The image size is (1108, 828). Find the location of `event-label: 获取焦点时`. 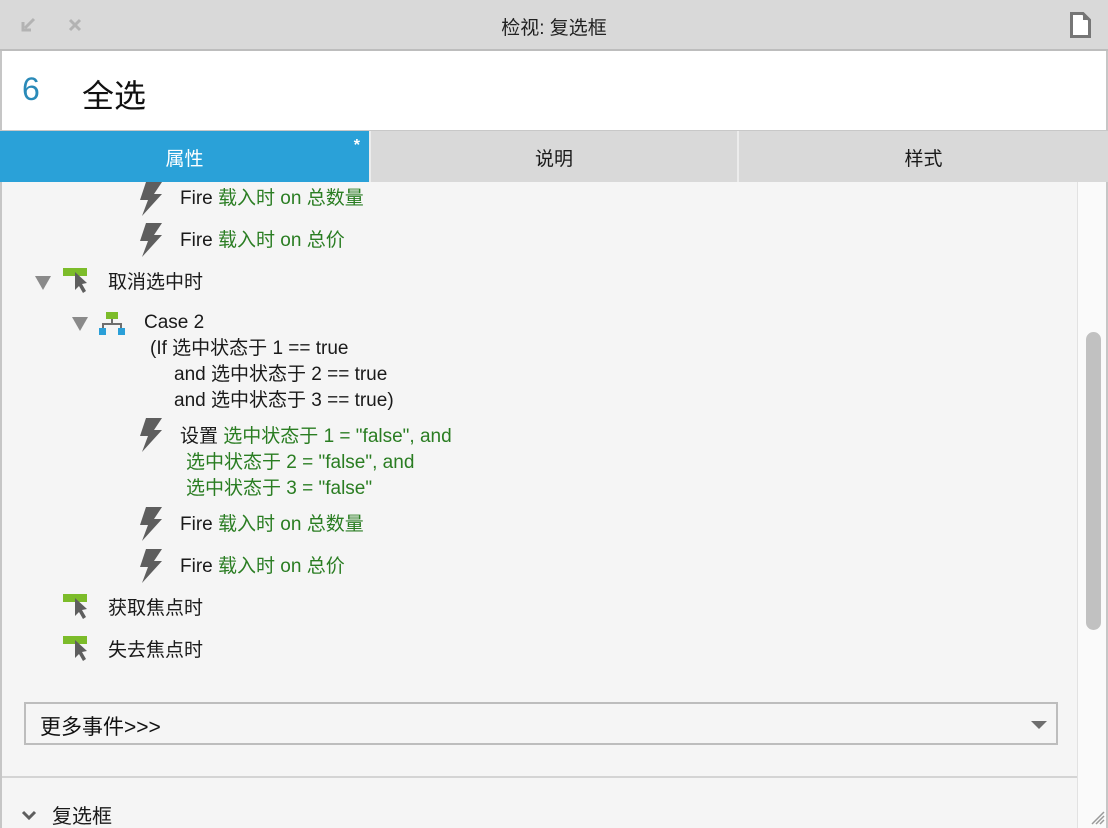

event-label: 获取焦点时 is located at coordinates (156, 608).